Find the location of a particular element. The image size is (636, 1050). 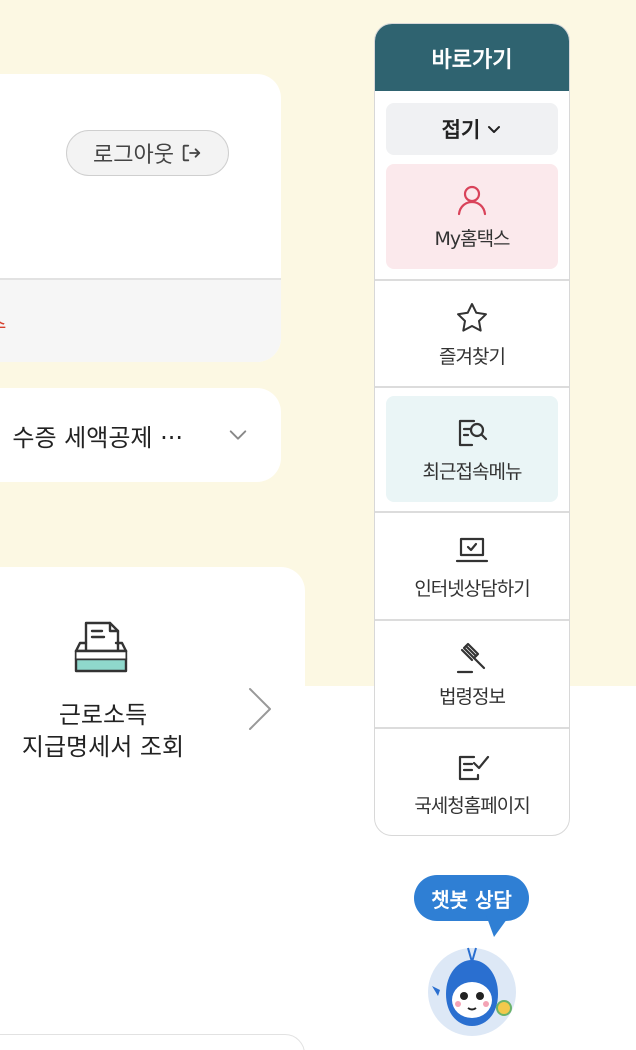

user-card-footer: 수 is located at coordinates (140, 321).